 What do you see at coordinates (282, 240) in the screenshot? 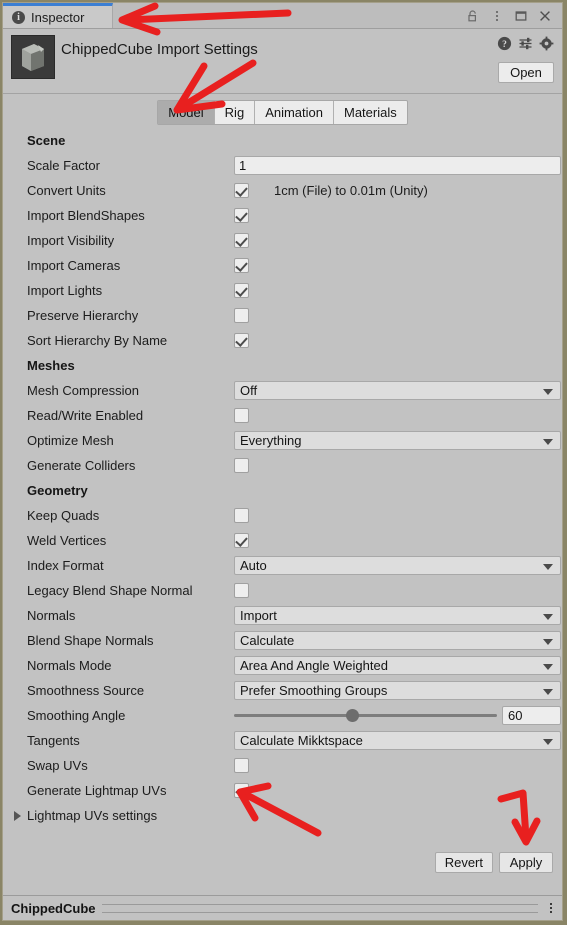
I see `property-row: Import Visibility` at bounding box center [282, 240].